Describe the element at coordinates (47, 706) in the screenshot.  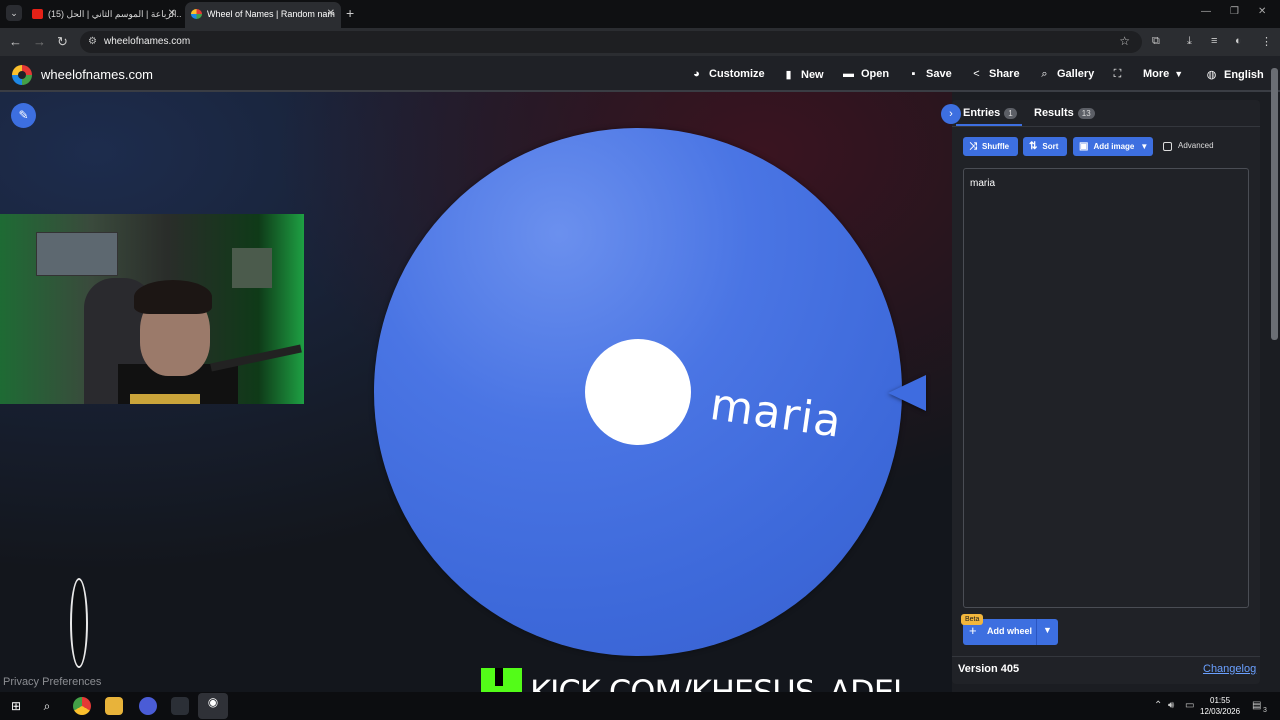
I see `search-icon: ⌕` at that location.